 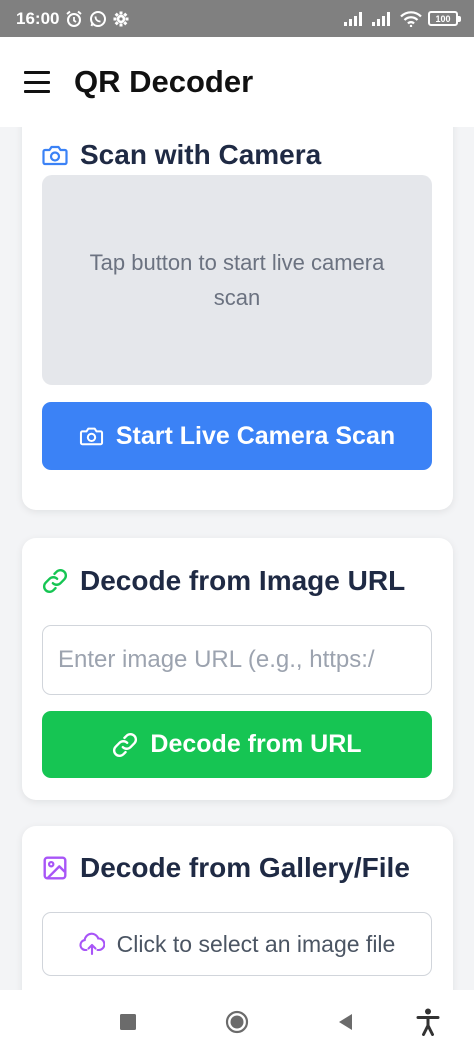 I want to click on cell-signal-2-icon, so click(x=381, y=18).